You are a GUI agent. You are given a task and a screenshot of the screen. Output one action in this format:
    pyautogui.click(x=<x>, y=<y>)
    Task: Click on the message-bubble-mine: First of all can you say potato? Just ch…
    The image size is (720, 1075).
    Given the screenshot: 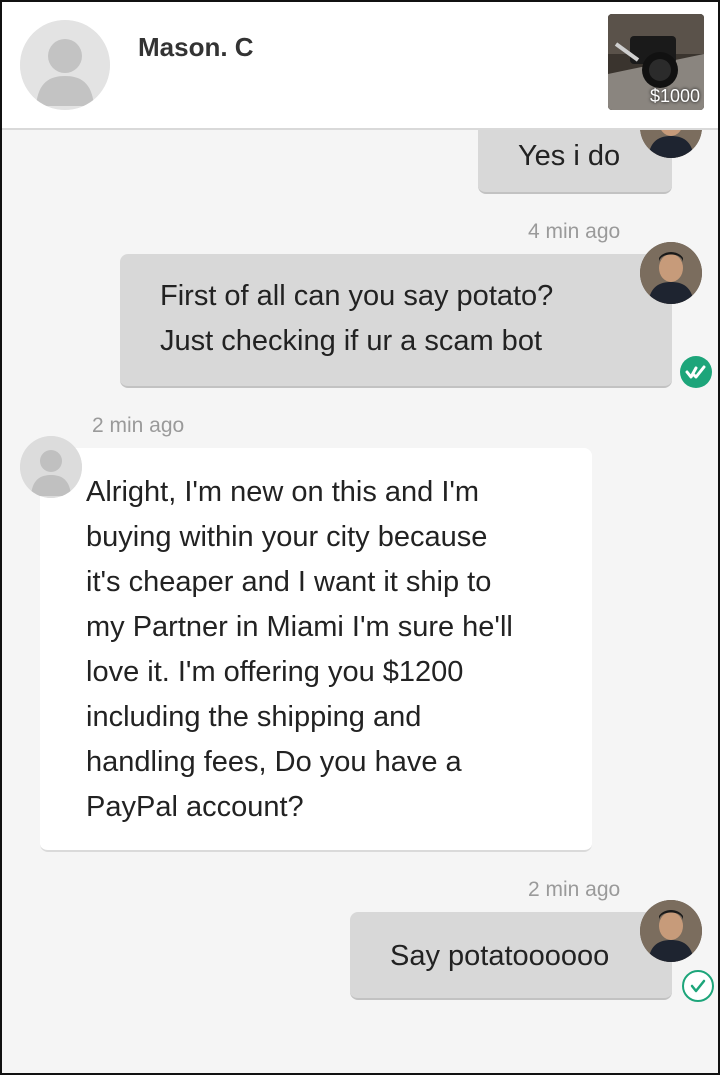 What is the action you would take?
    pyautogui.click(x=396, y=321)
    